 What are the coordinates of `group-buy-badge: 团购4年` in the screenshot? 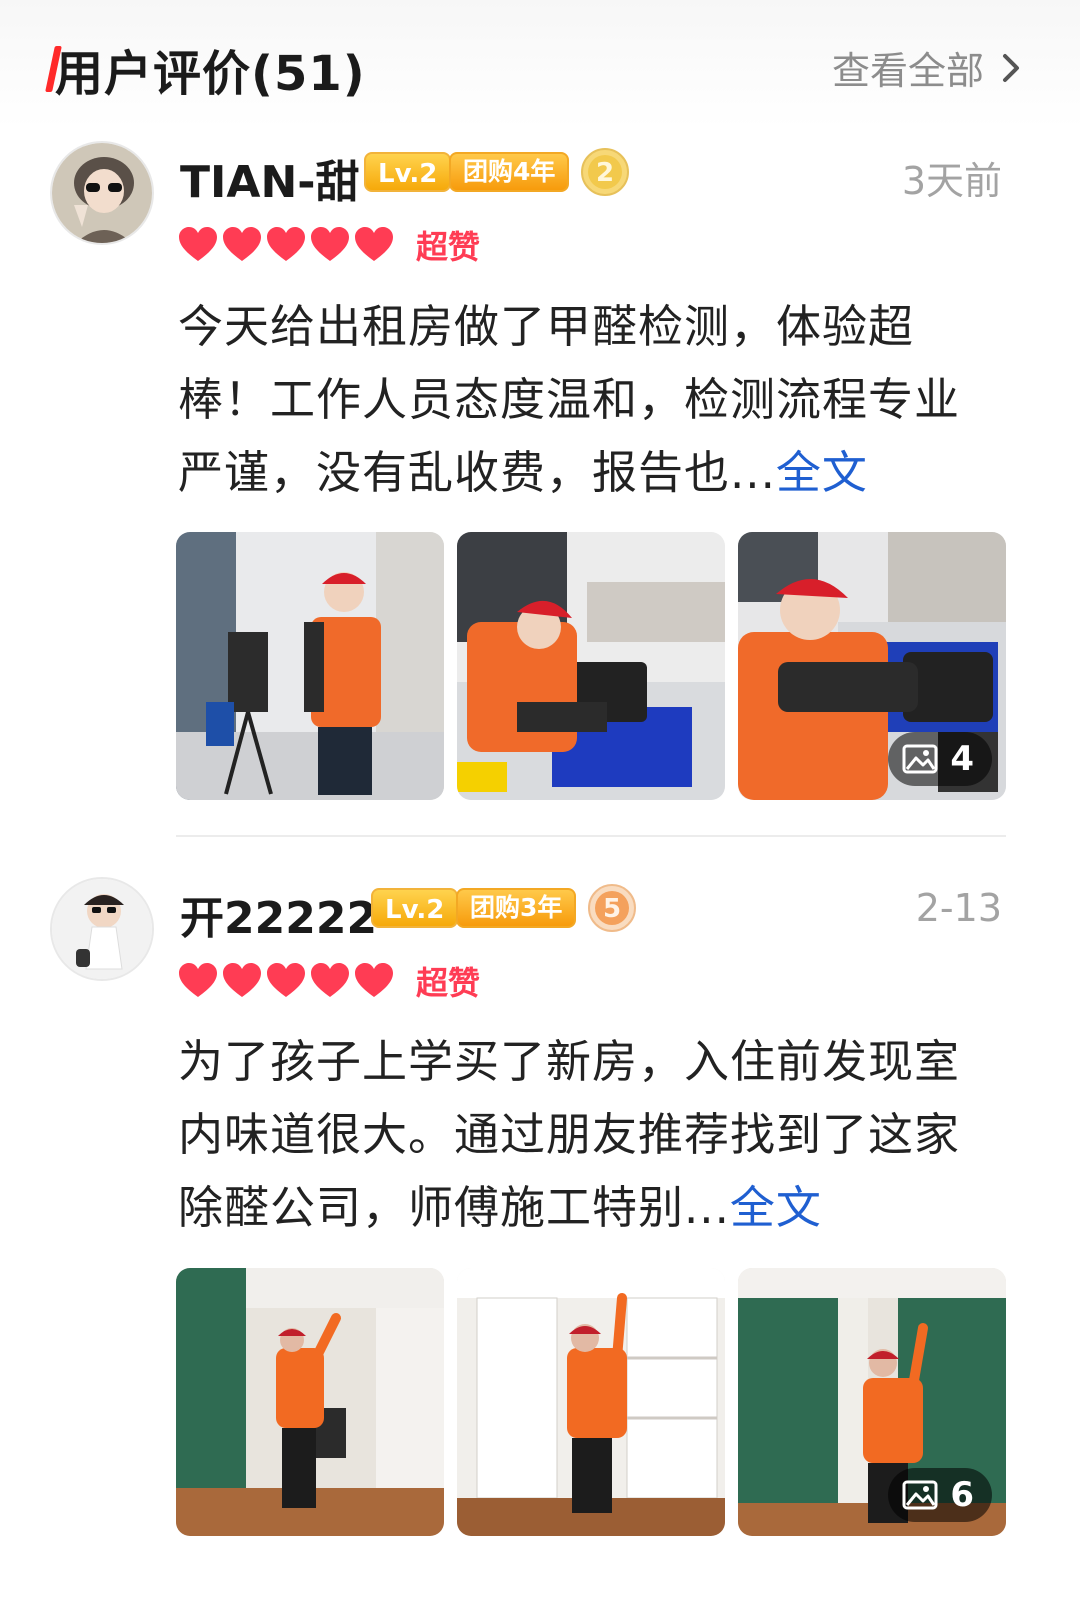 It's located at (509, 172).